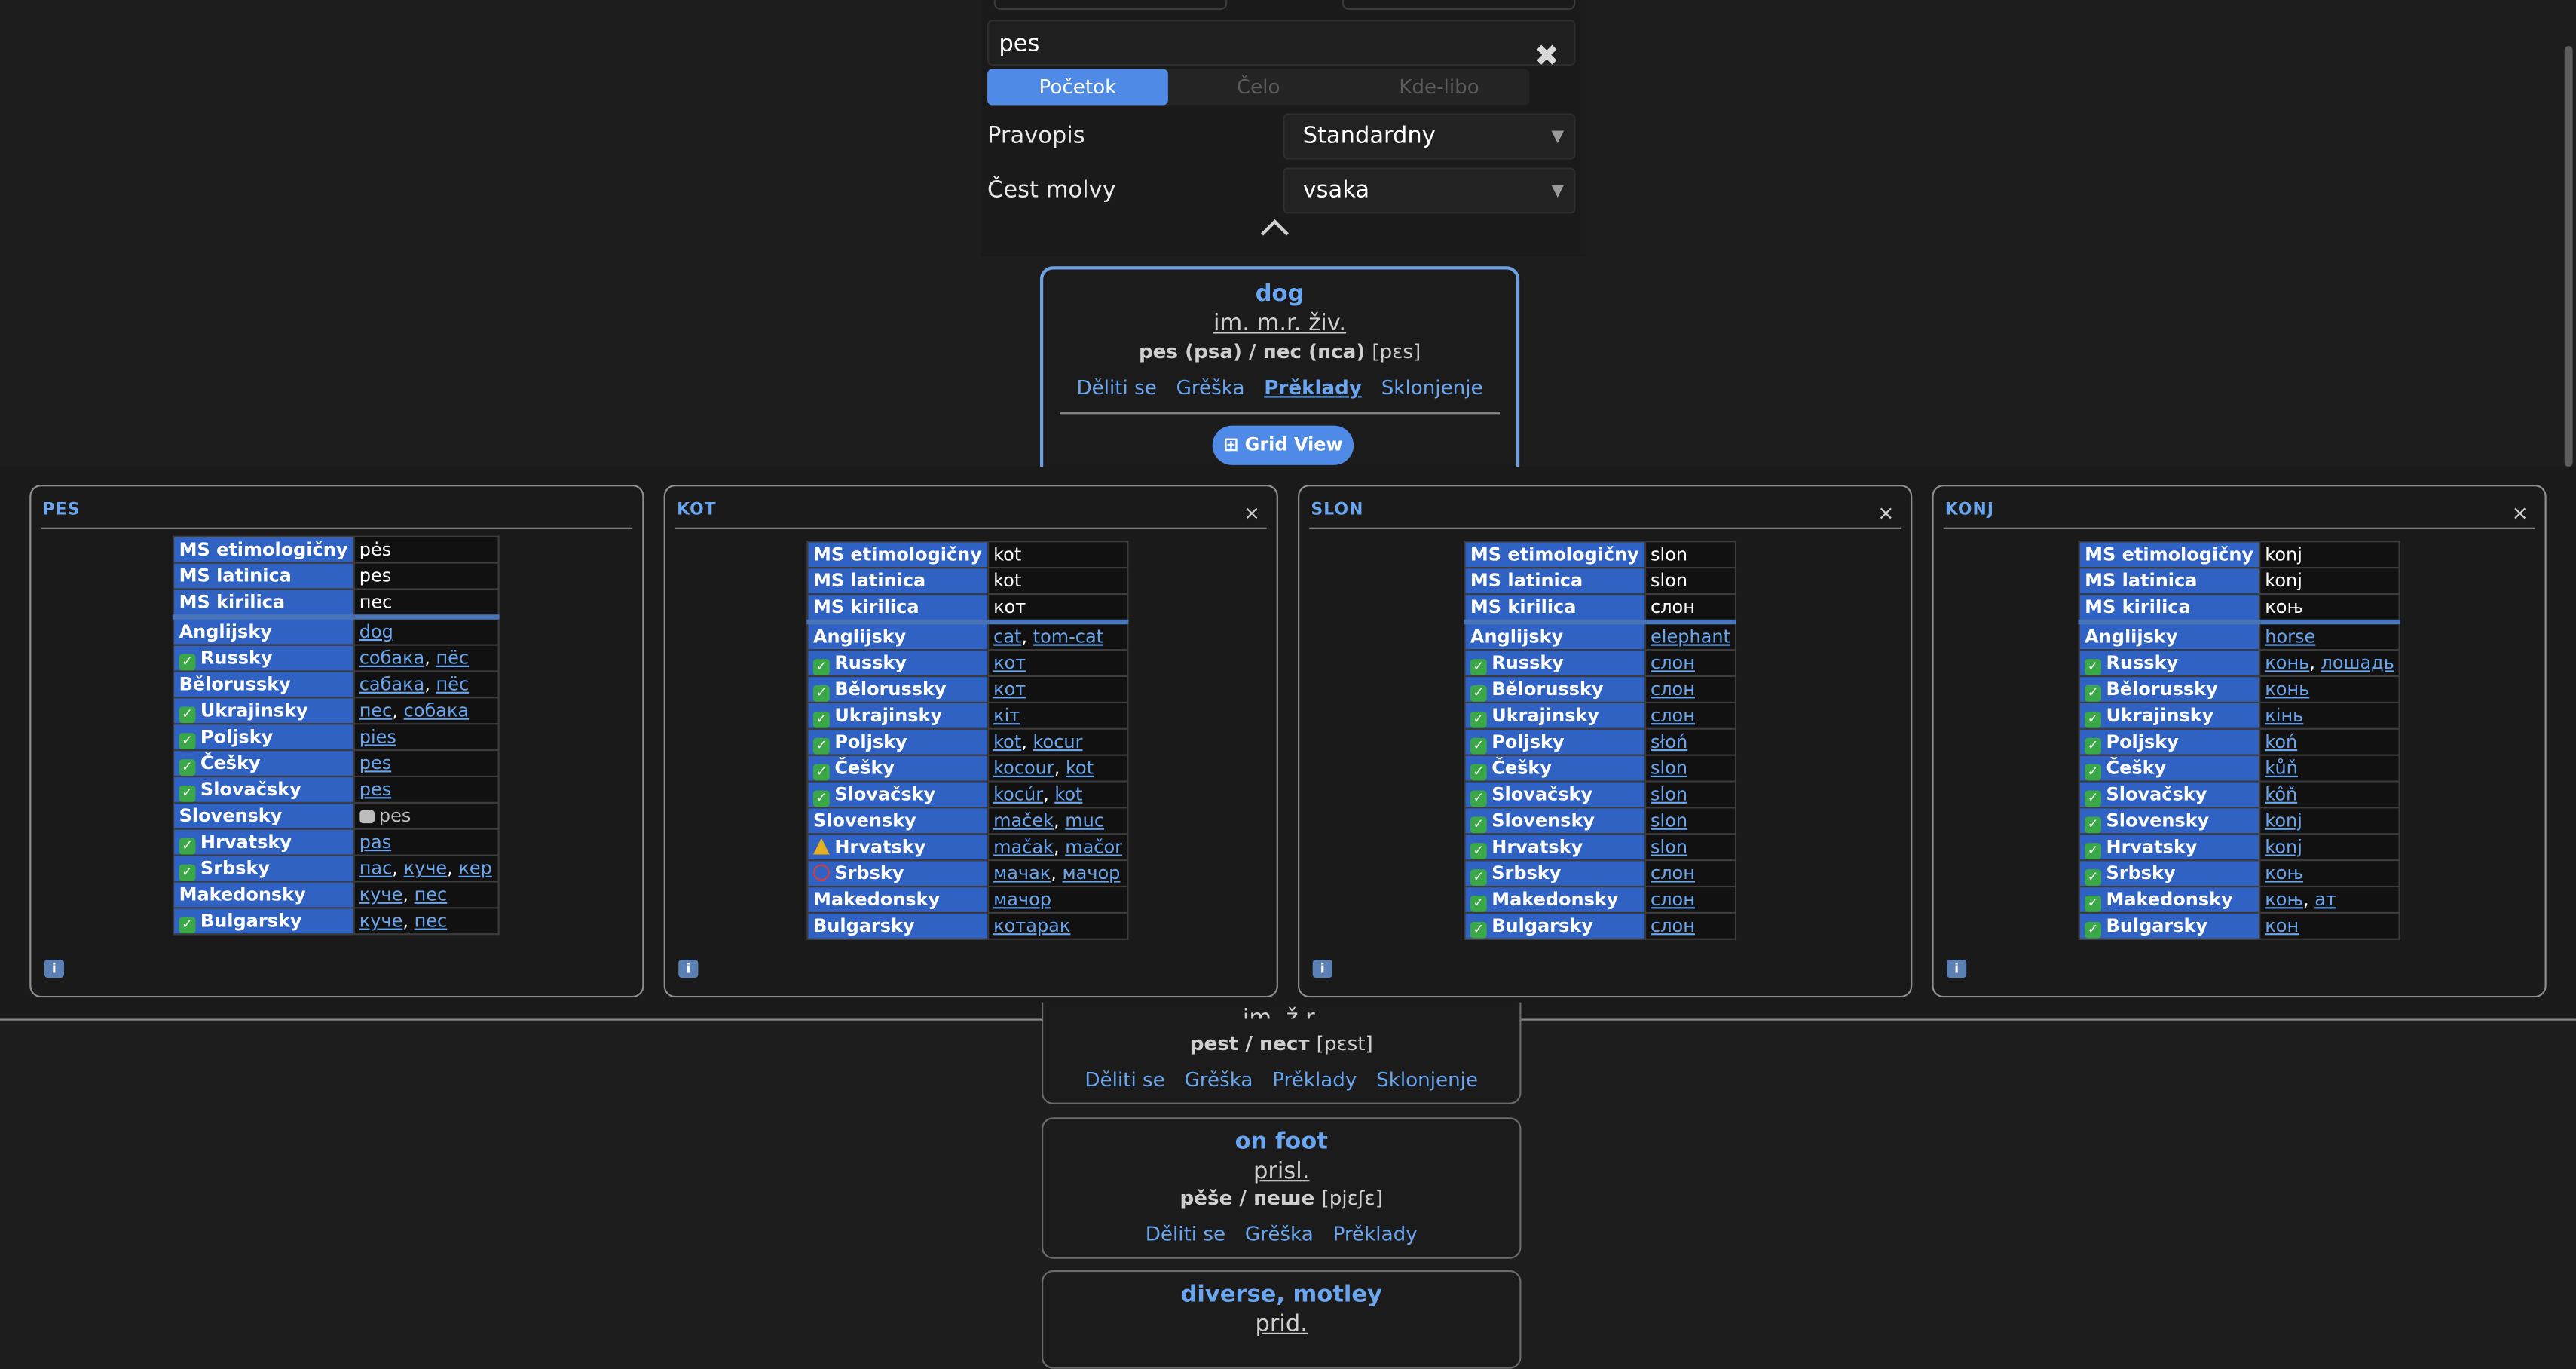 The height and width of the screenshot is (1369, 2576). I want to click on translation-link: słoń, so click(1669, 741).